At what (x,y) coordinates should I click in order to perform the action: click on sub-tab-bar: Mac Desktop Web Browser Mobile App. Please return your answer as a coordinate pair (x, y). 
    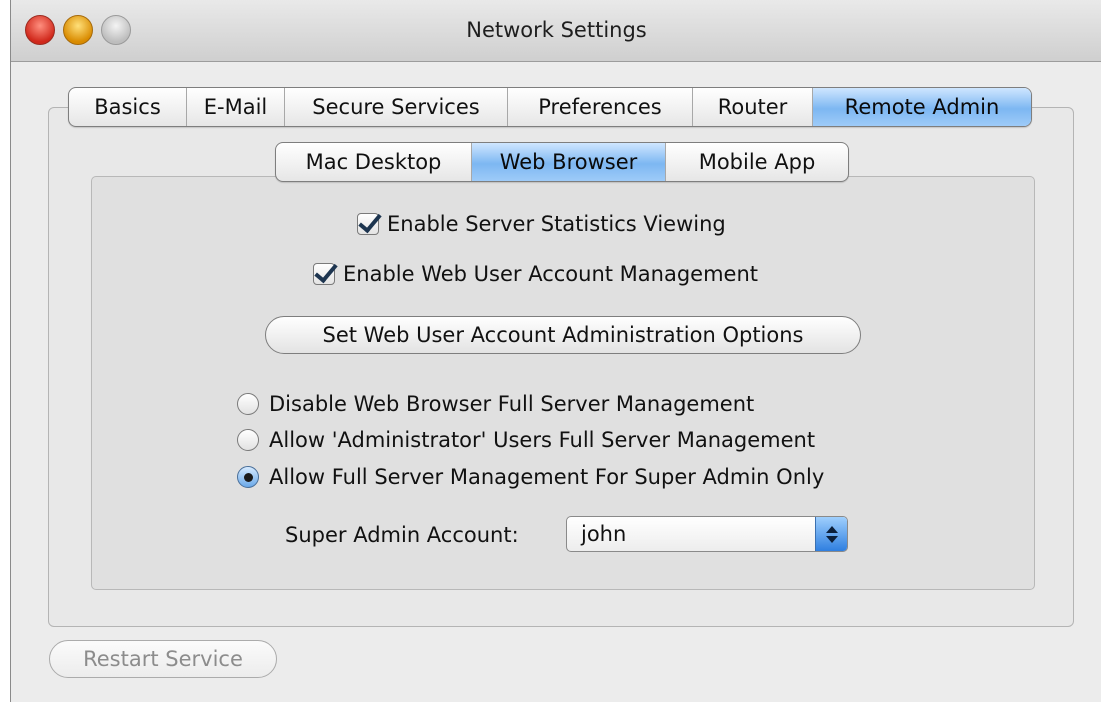
    Looking at the image, I should click on (562, 162).